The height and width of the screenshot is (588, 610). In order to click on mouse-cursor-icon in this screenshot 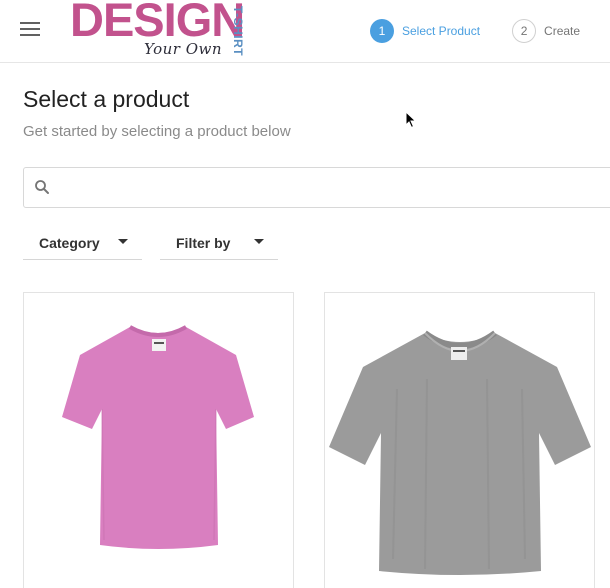, I will do `click(411, 120)`.